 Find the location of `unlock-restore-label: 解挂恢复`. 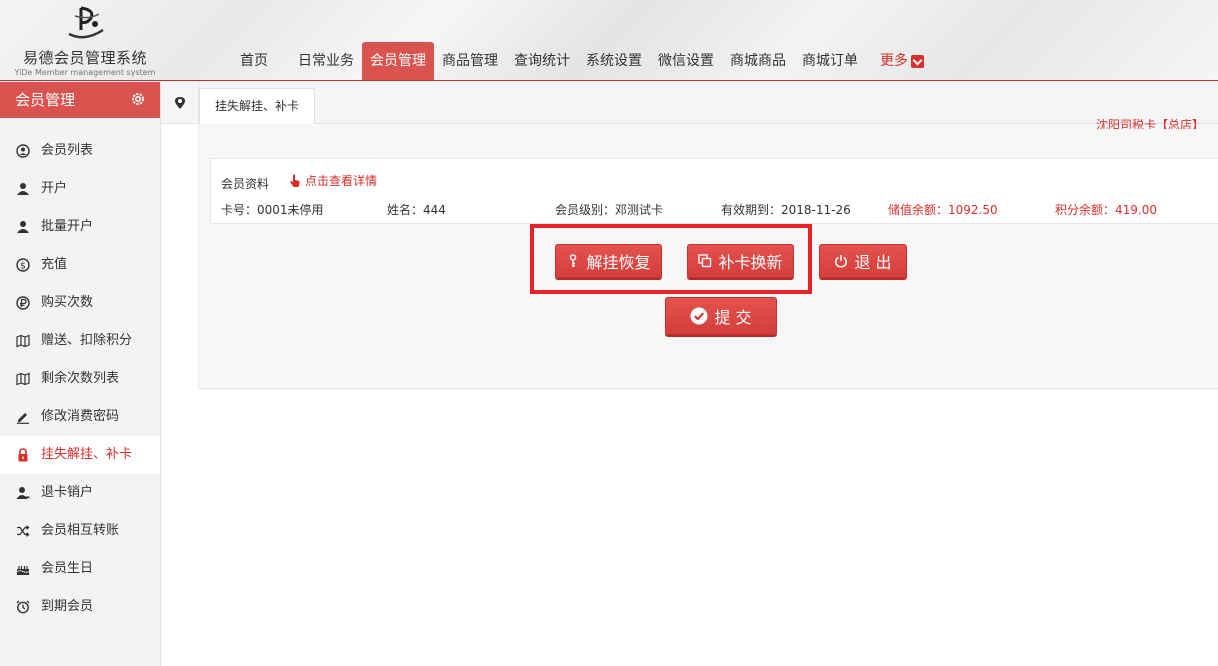

unlock-restore-label: 解挂恢复 is located at coordinates (618, 262).